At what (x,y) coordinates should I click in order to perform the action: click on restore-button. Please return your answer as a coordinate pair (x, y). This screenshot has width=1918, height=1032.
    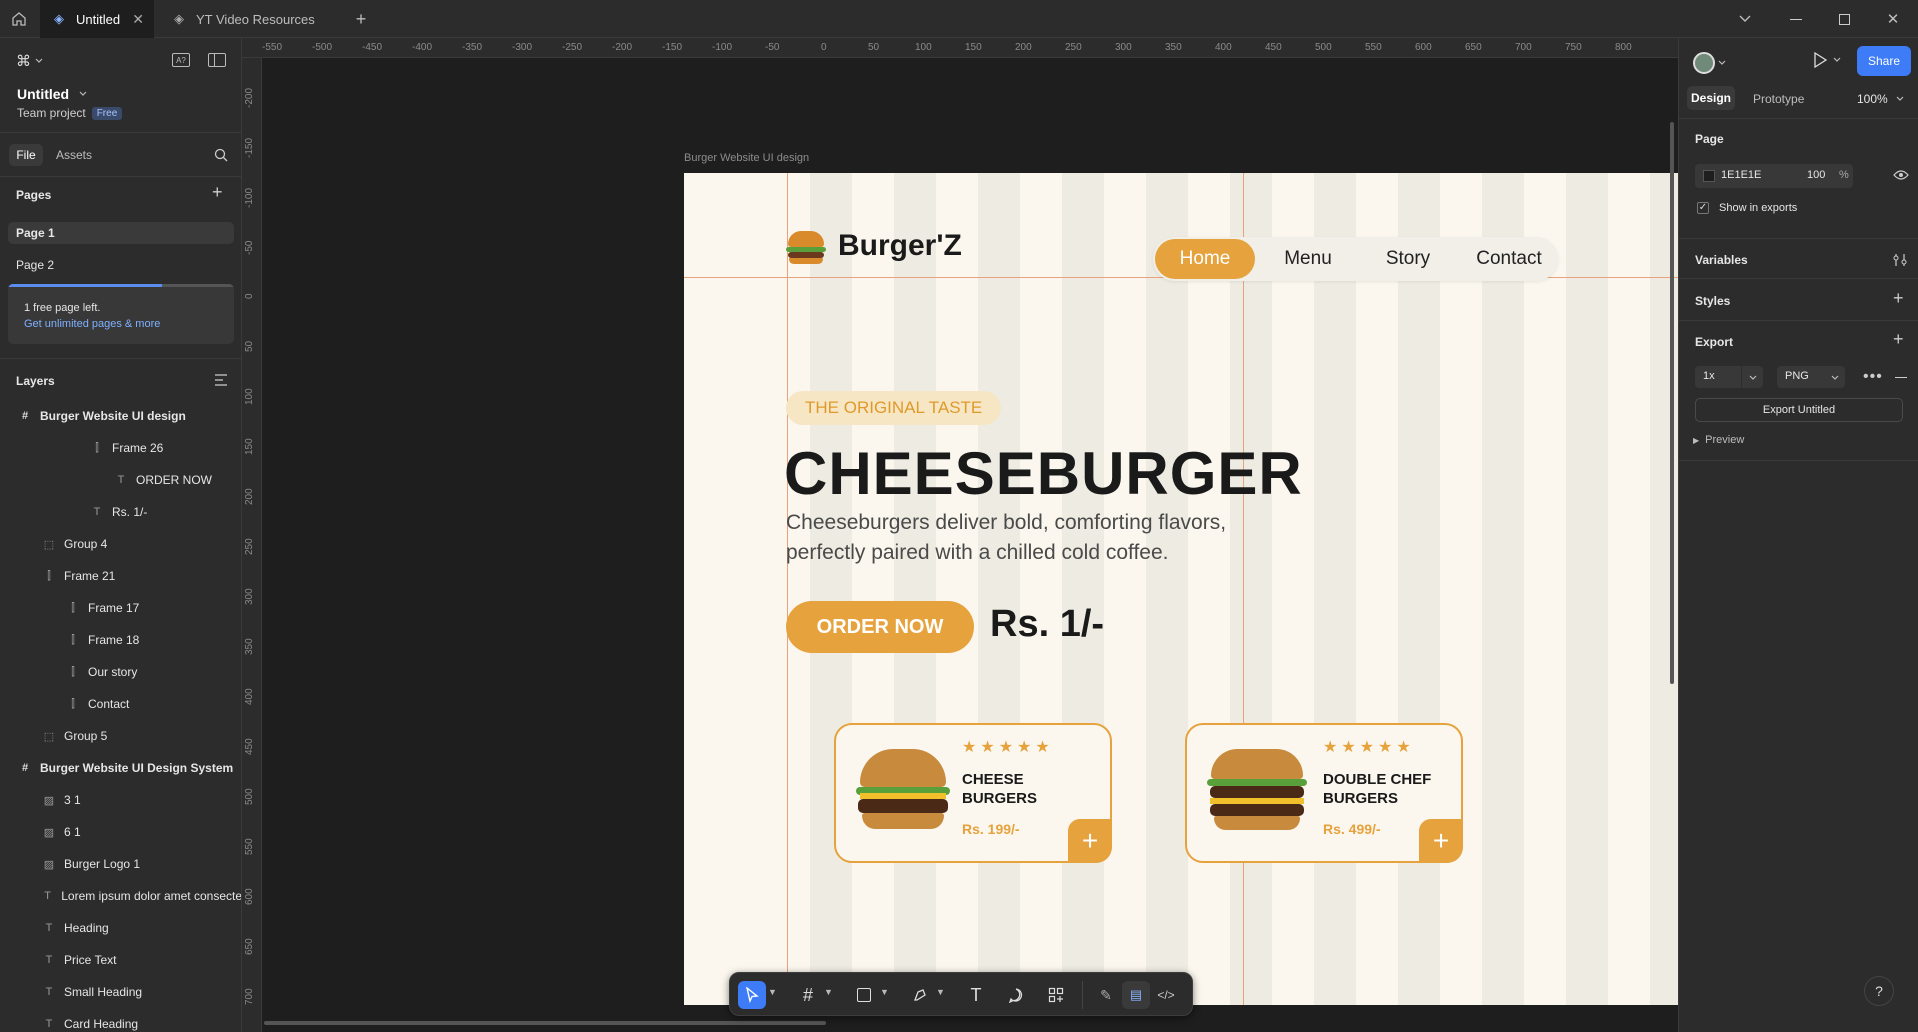
    Looking at the image, I should click on (1844, 19).